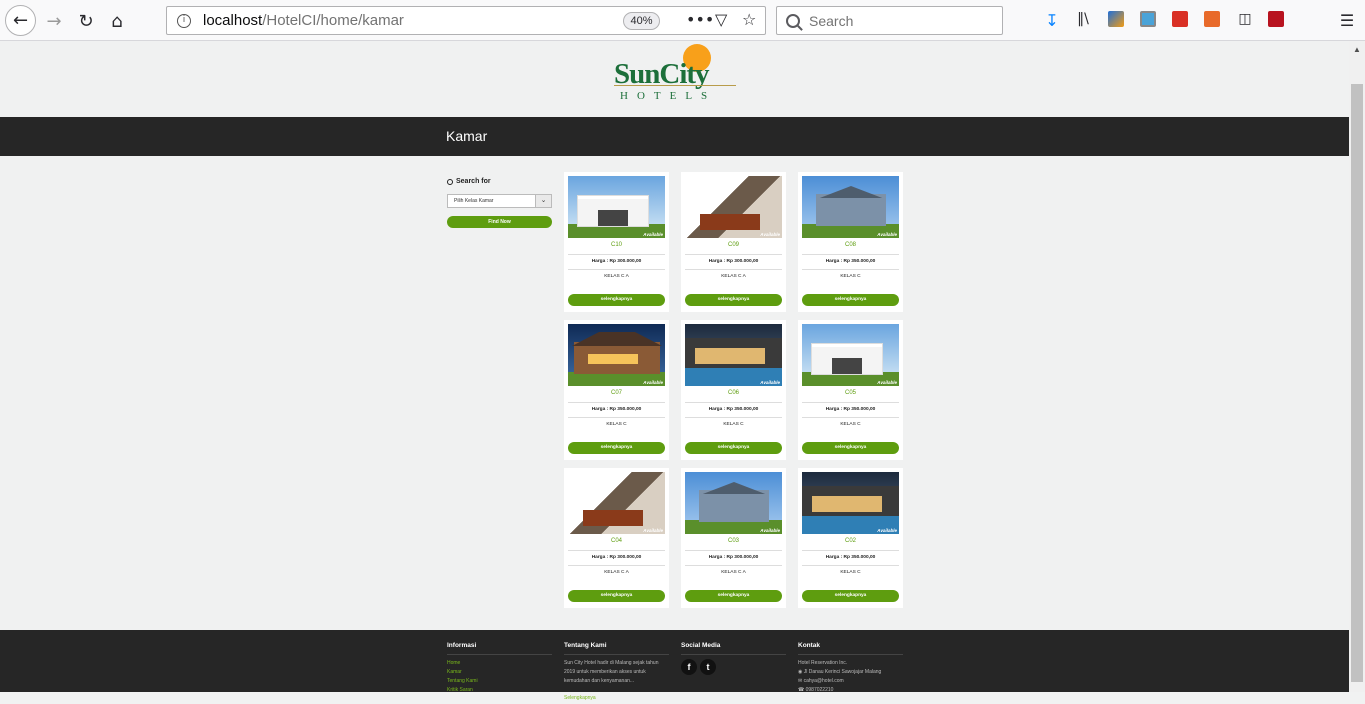 The width and height of the screenshot is (1365, 704). Describe the element at coordinates (86, 21) in the screenshot. I see `reload-button: ↻` at that location.